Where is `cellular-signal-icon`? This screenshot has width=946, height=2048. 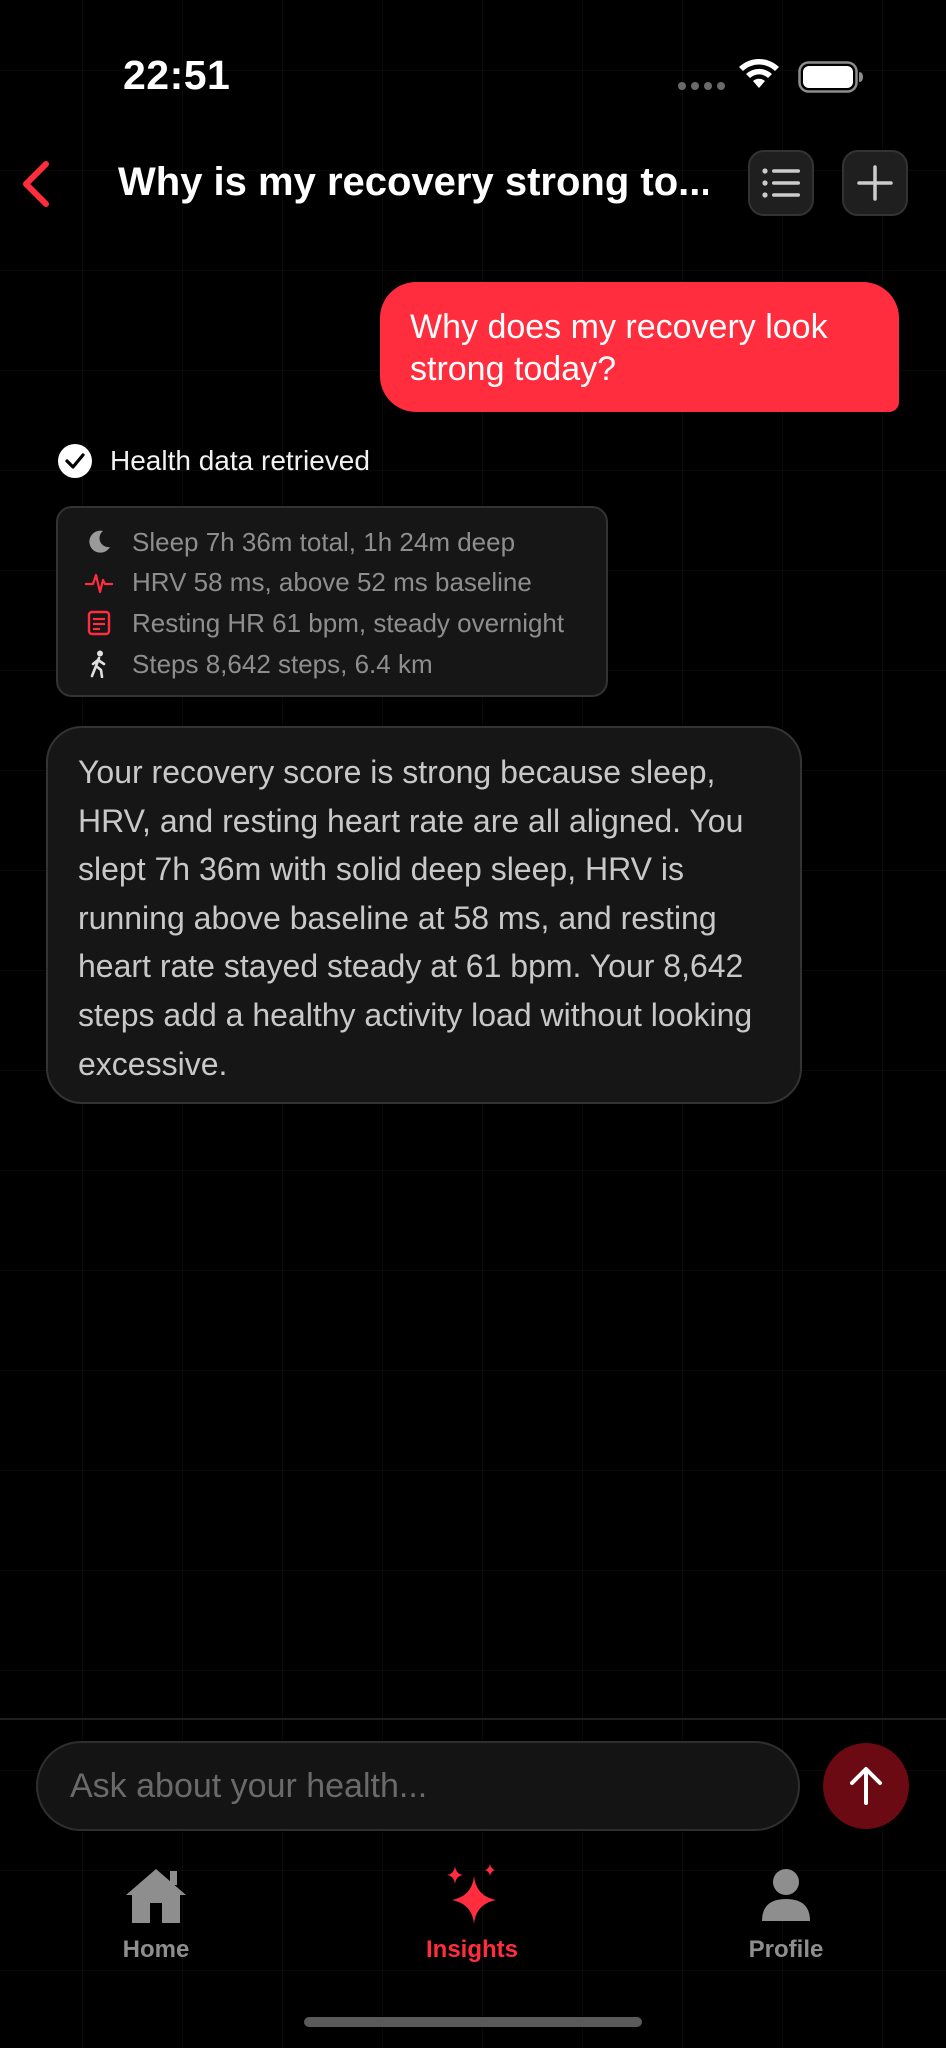 cellular-signal-icon is located at coordinates (701, 86).